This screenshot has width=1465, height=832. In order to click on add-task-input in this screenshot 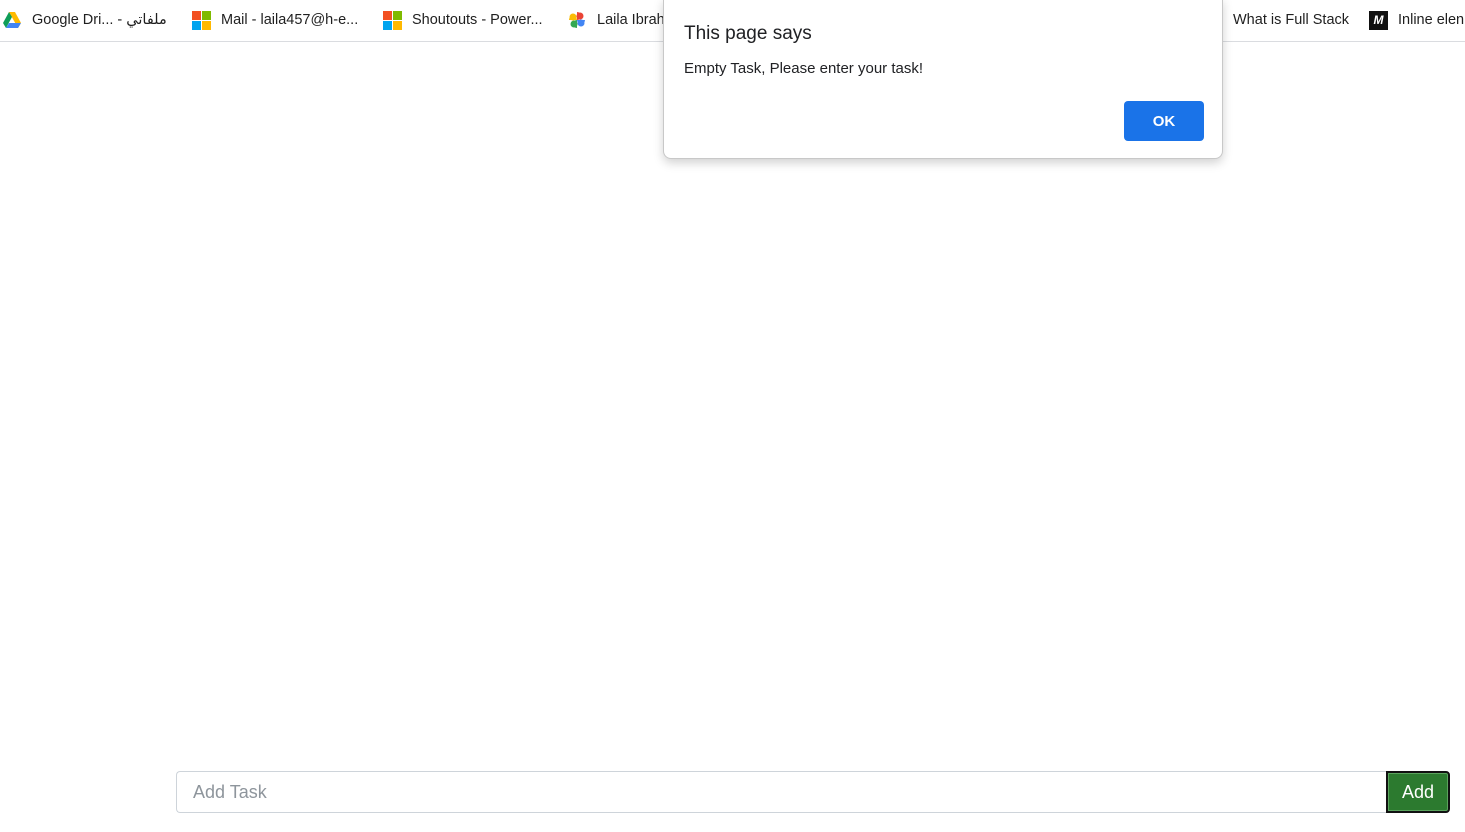, I will do `click(781, 792)`.